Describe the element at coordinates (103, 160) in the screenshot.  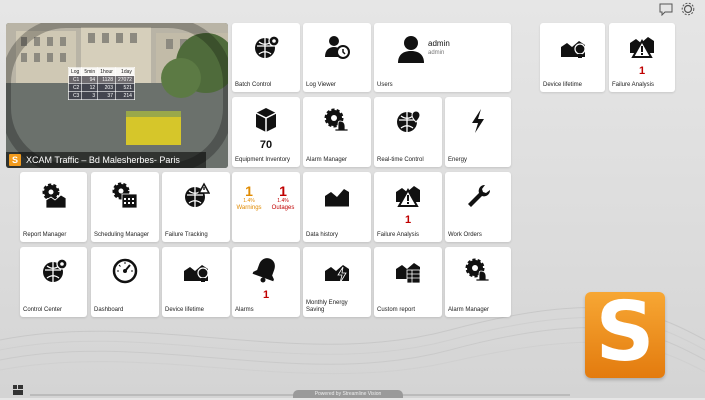
I see `camera-caption-text: XCAM Traffic – Bd Malesherbes- Paris` at that location.